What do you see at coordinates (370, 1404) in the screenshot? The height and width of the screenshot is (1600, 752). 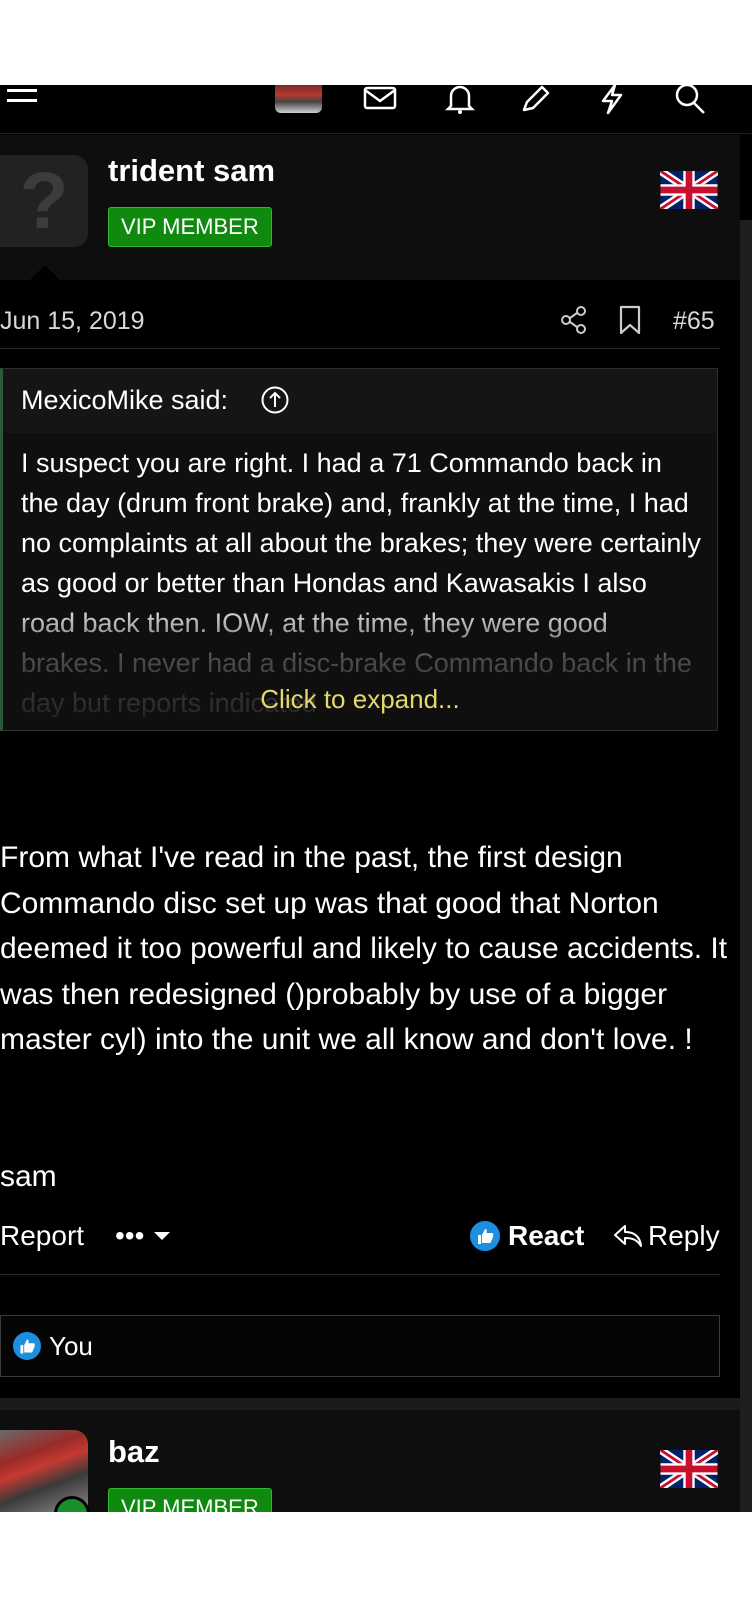 I see `post-separator` at bounding box center [370, 1404].